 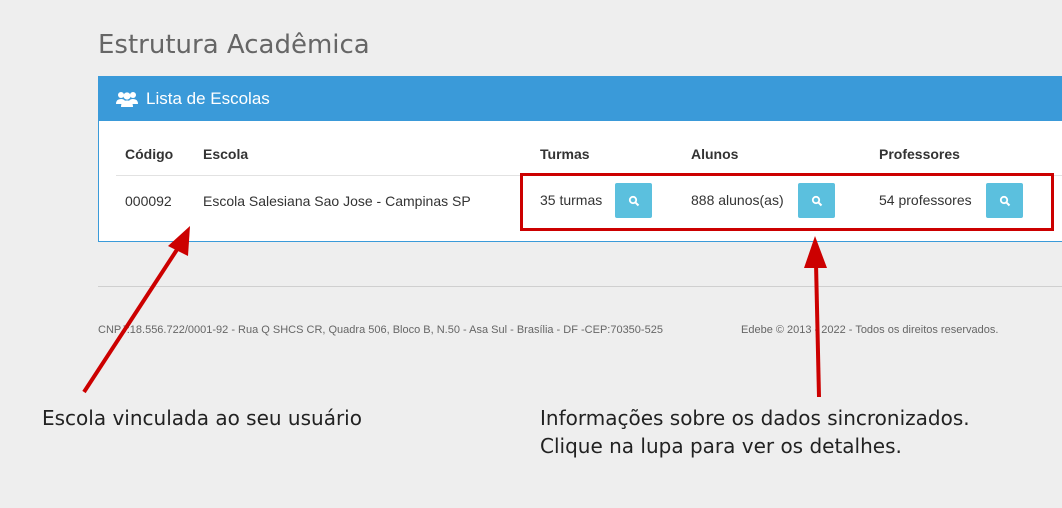 I want to click on column-header-turmas: Turmas, so click(x=565, y=154).